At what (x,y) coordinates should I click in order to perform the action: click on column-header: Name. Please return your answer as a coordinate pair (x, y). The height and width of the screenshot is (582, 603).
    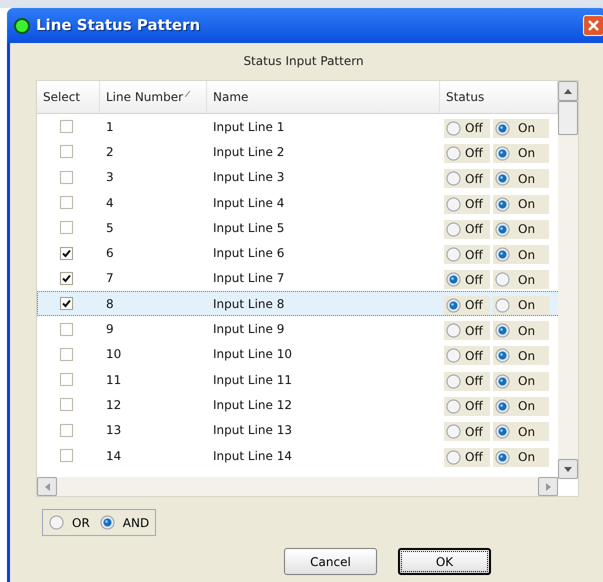
    Looking at the image, I should click on (230, 97).